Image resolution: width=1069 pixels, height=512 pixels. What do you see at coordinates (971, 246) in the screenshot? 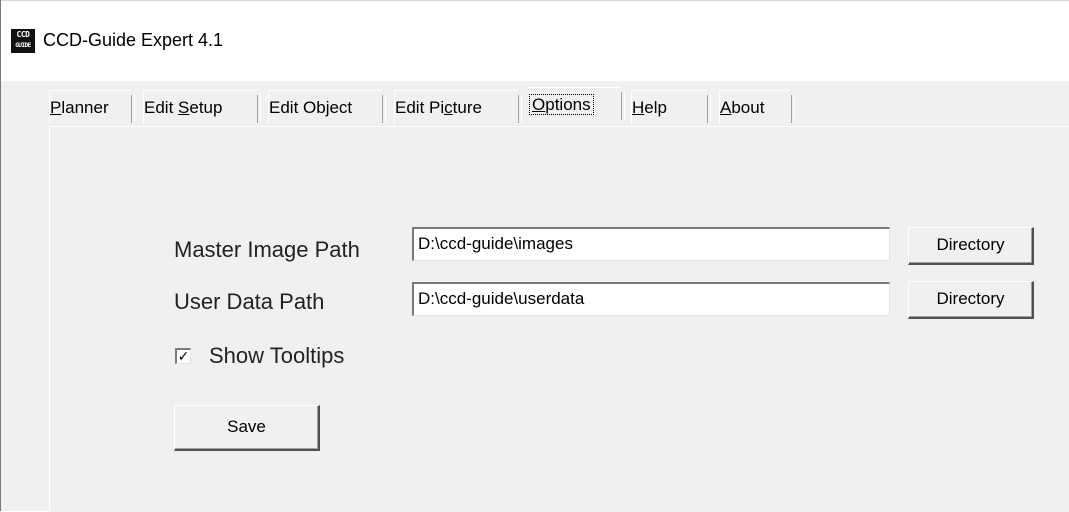
I see `master-image-directory-button: Directory` at bounding box center [971, 246].